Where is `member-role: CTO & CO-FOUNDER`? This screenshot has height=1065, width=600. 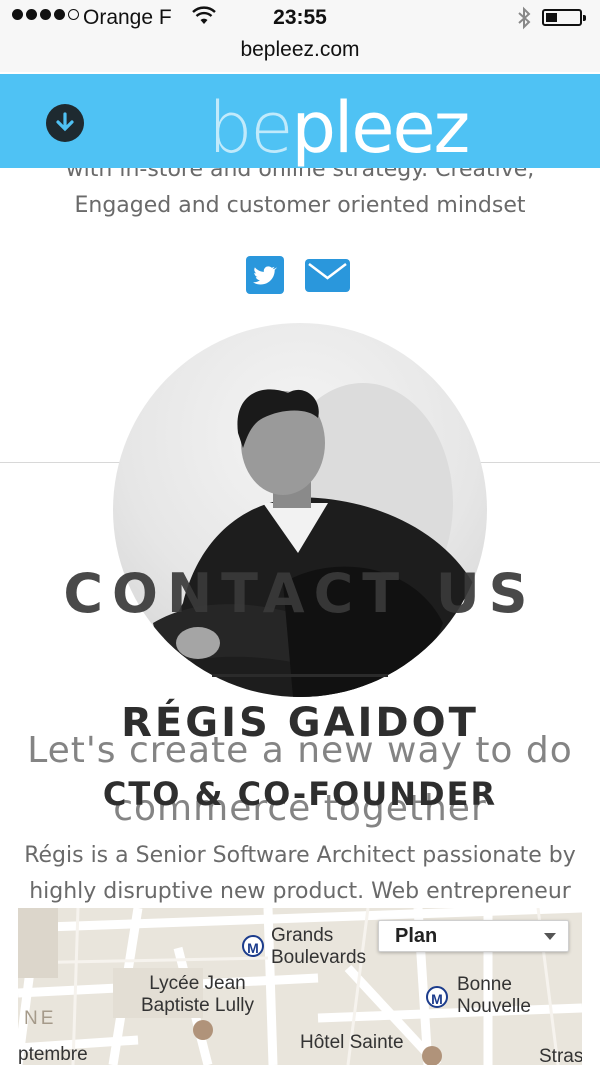 member-role: CTO & CO-FOUNDER is located at coordinates (300, 794).